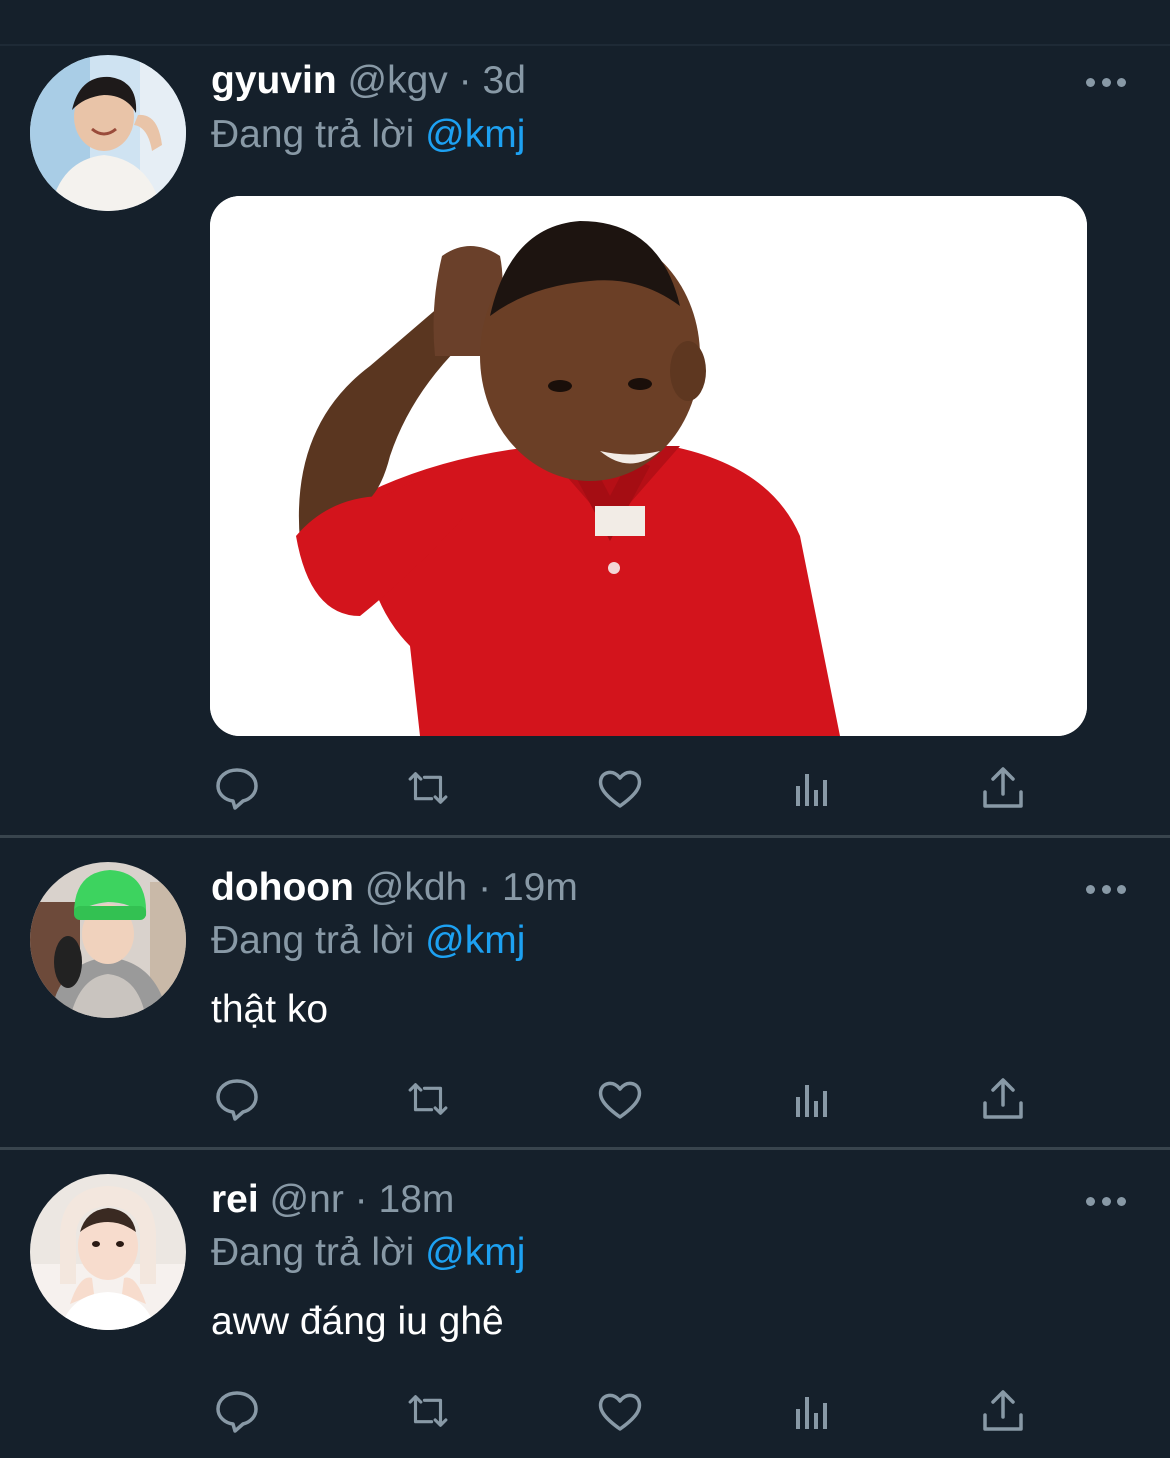 This screenshot has width=1170, height=1458. I want to click on tweet-header: rei @nr · 18m, so click(332, 1200).